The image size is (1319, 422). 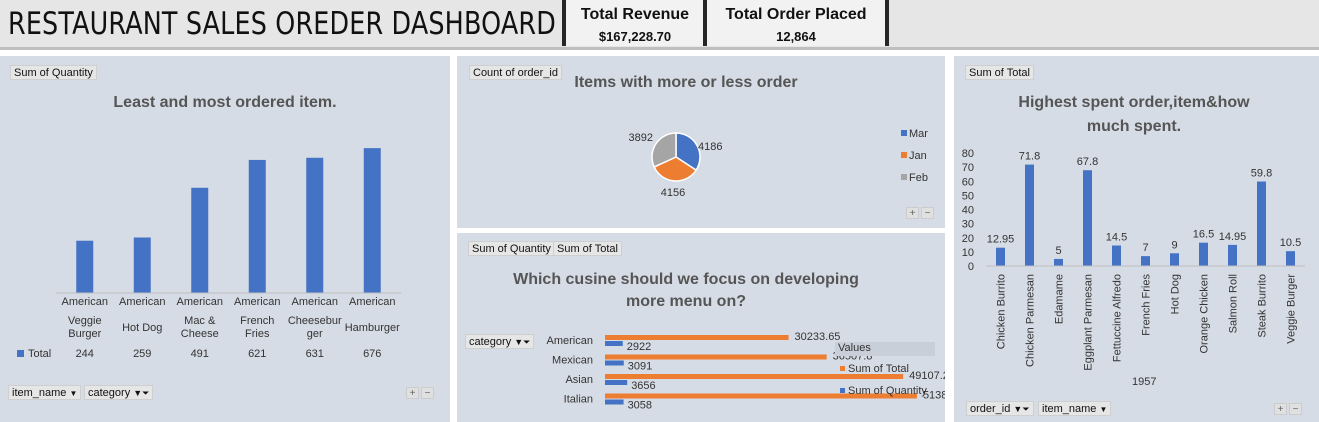 I want to click on category-label: Mexican, so click(x=572, y=361).